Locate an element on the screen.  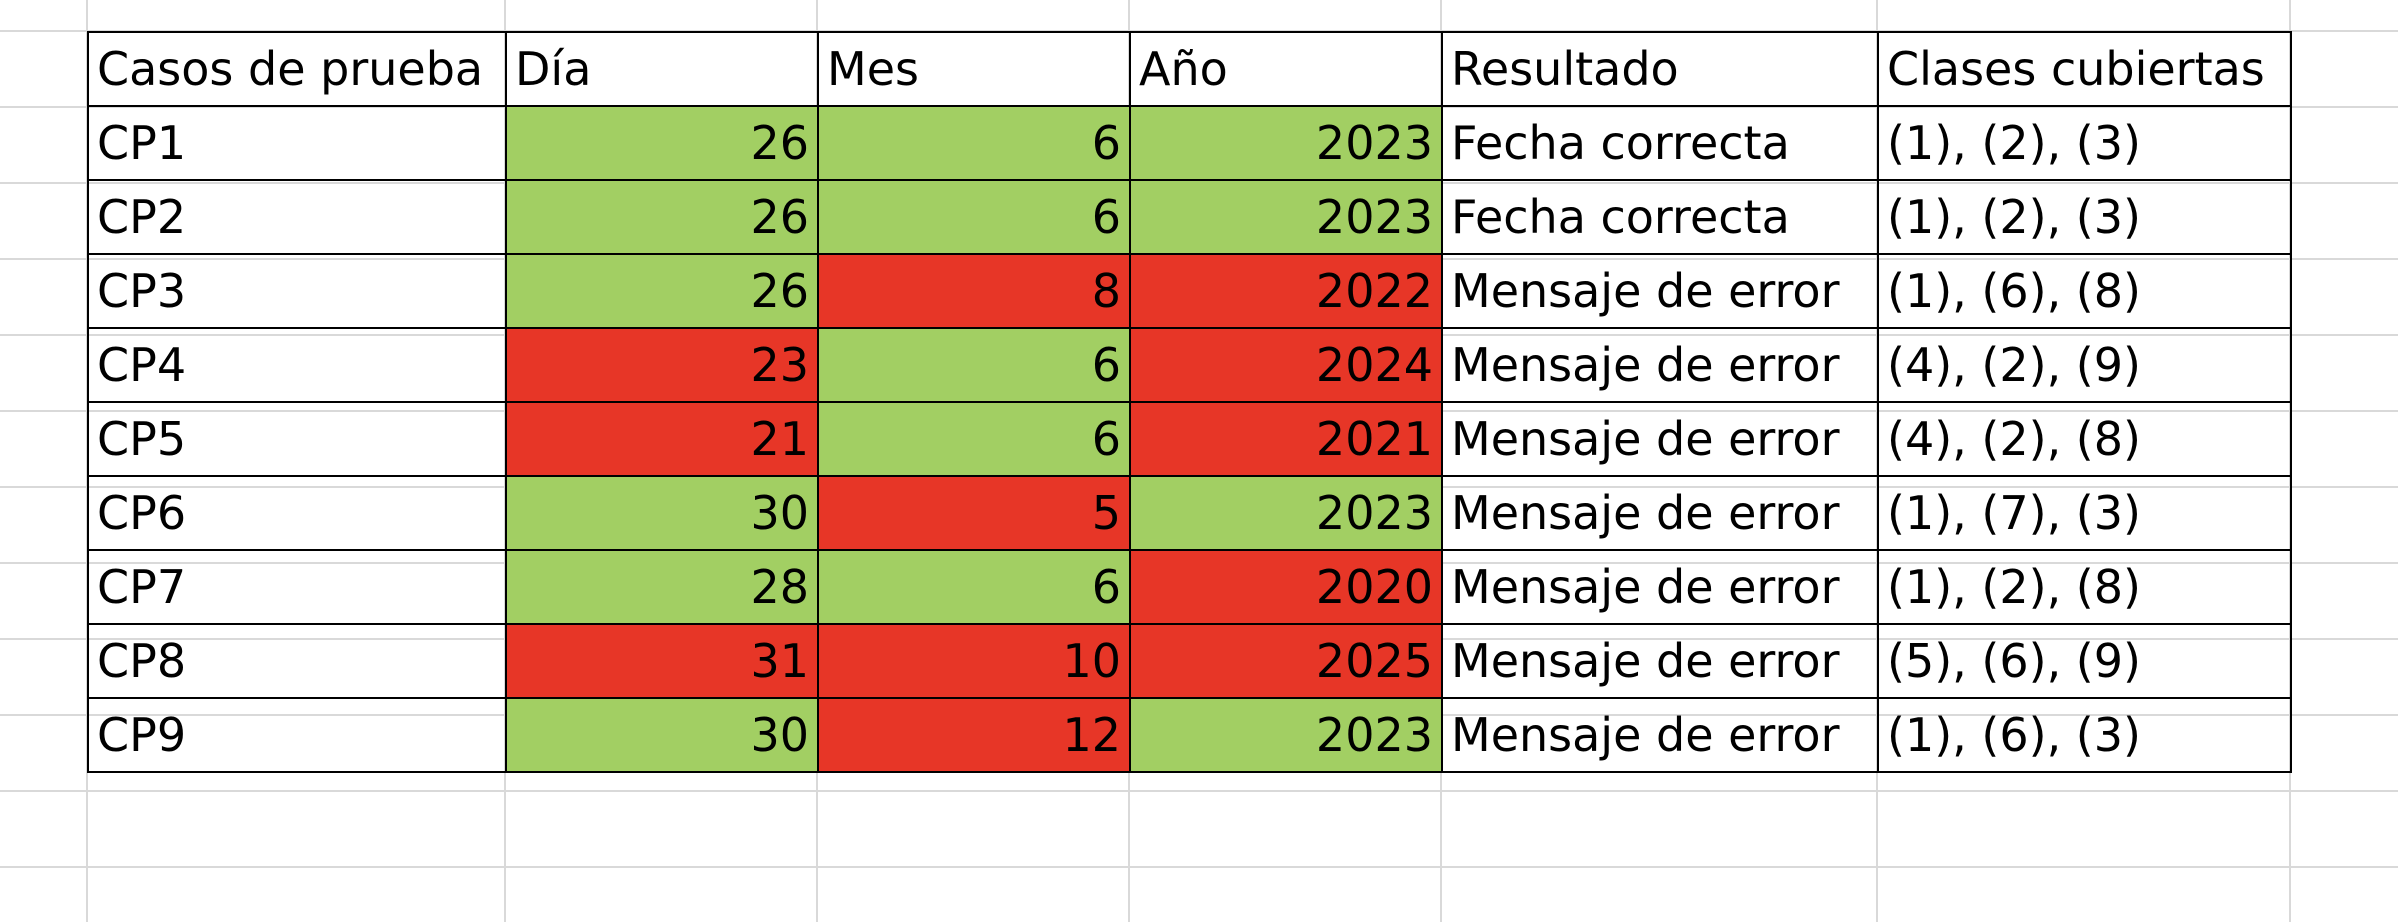
table-row: CP6 30 5 2023 Mensaje de error (1), (7), (3) is located at coordinates (1189, 513).